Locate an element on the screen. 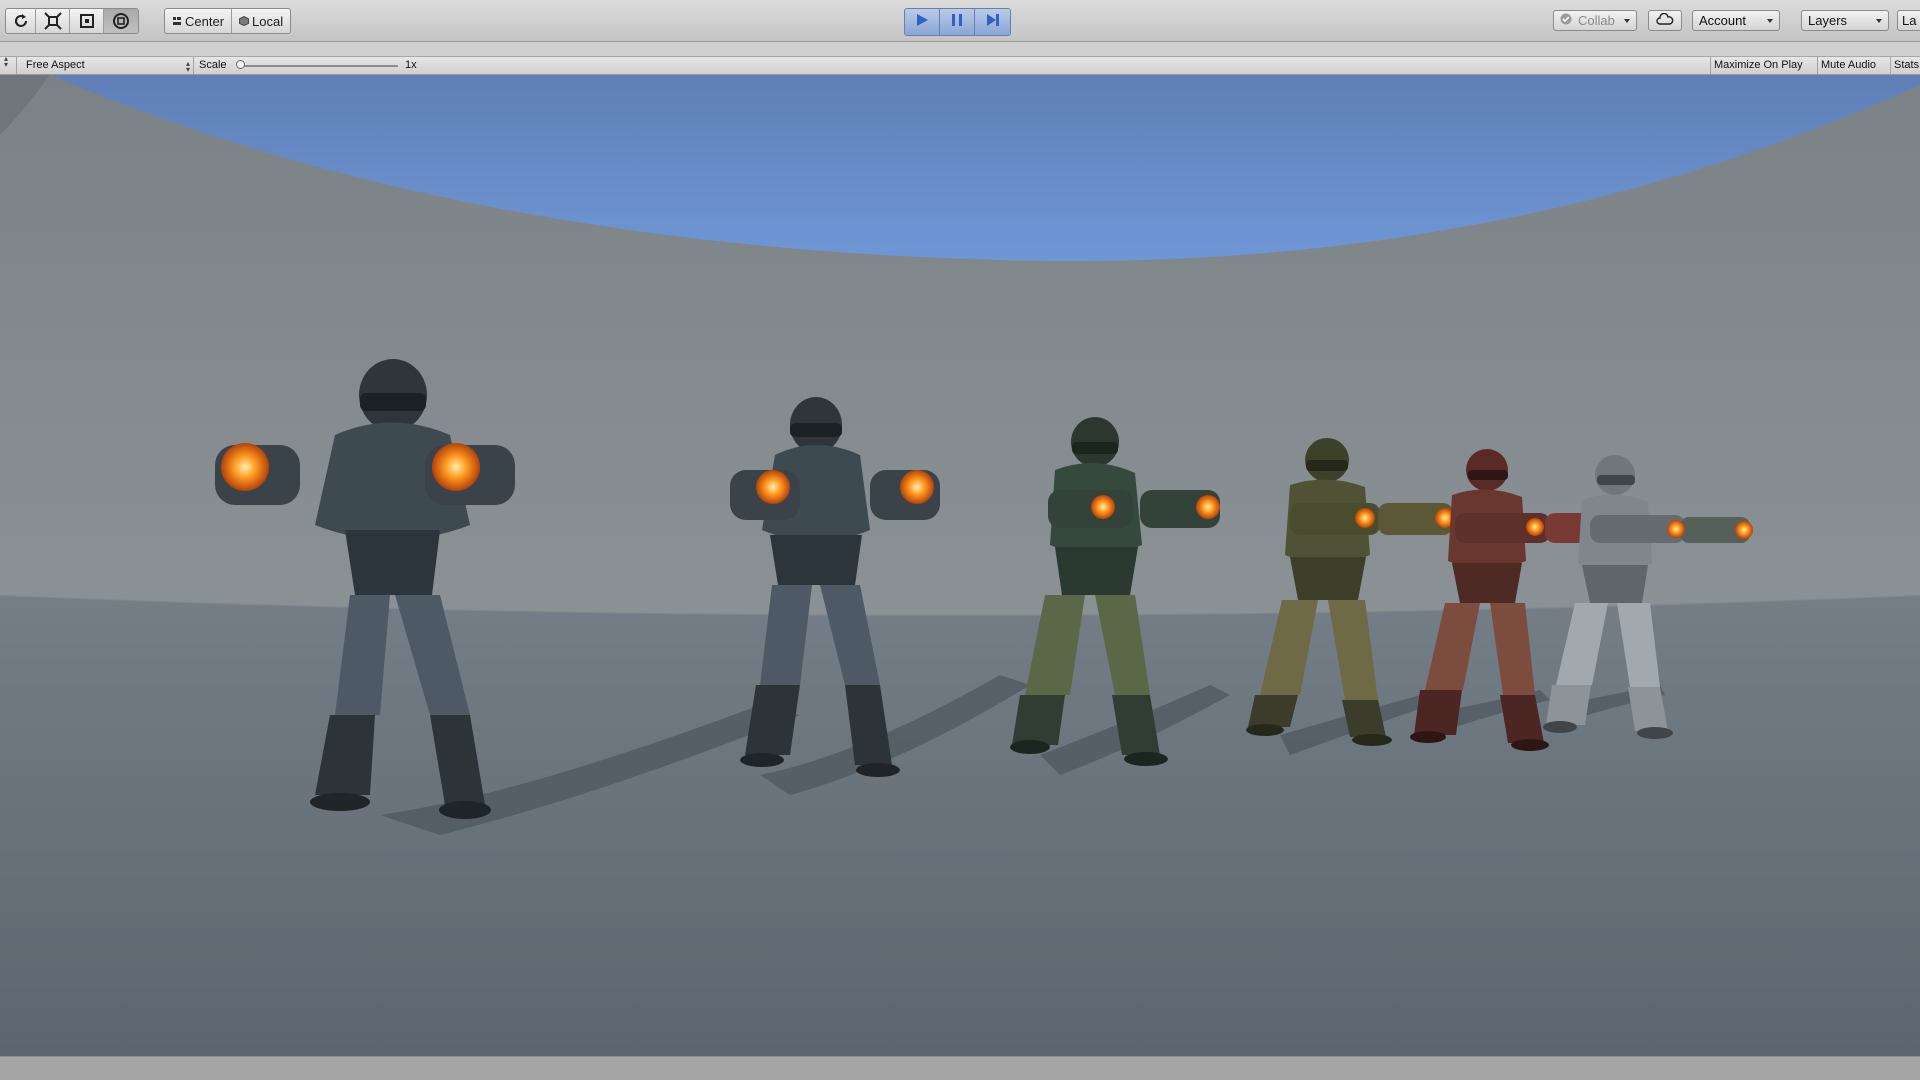 The width and height of the screenshot is (1920, 1080). pivot-local-button: Local is located at coordinates (261, 21).